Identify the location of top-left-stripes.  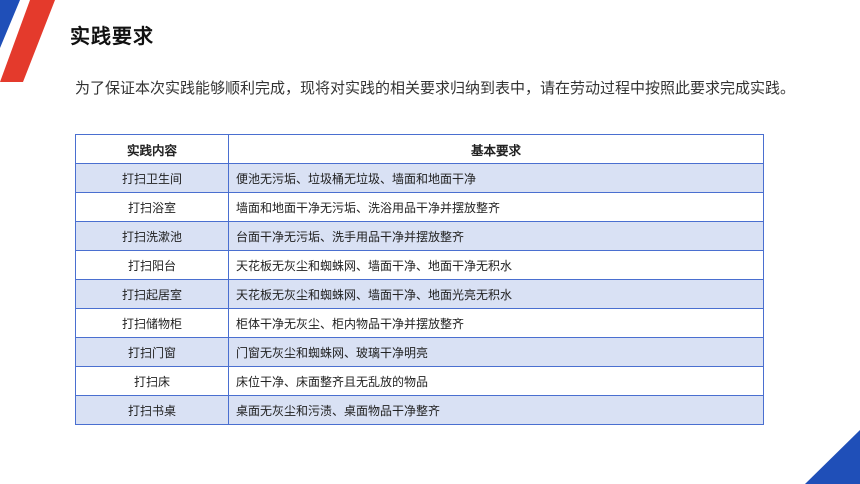
(27, 41).